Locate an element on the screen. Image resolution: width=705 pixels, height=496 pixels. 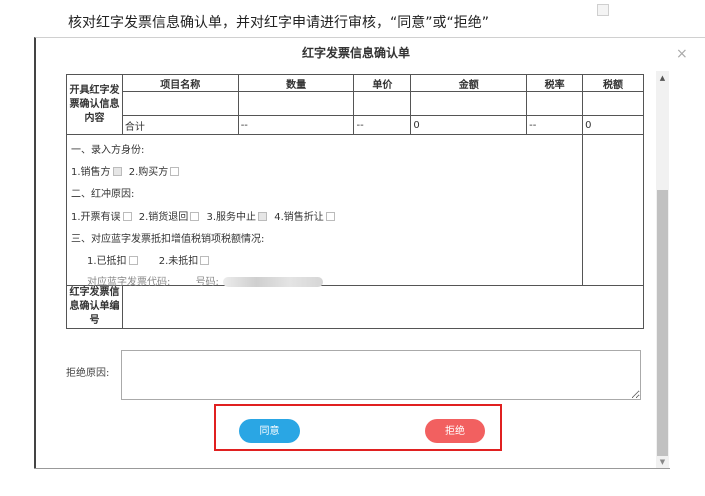
service-stop-checkbox is located at coordinates (263, 216).